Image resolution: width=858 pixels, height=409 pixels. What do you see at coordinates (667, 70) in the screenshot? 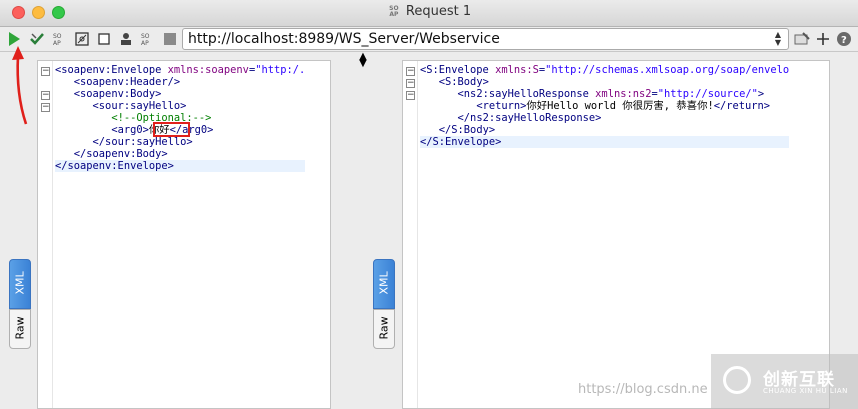
I see `code-token: "http://schemas.xmlsoap.org/soap/envelo` at bounding box center [667, 70].